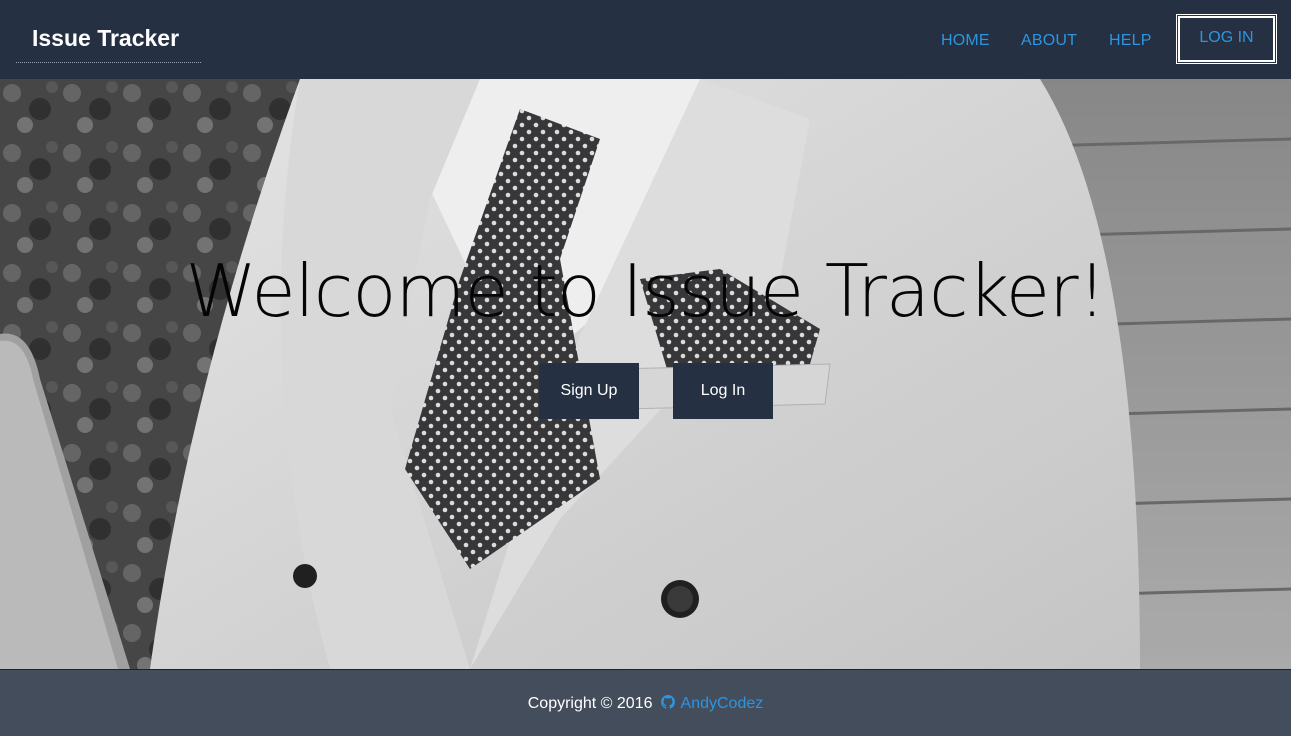  Describe the element at coordinates (965, 41) in the screenshot. I see `nav-home-link: HOME` at that location.